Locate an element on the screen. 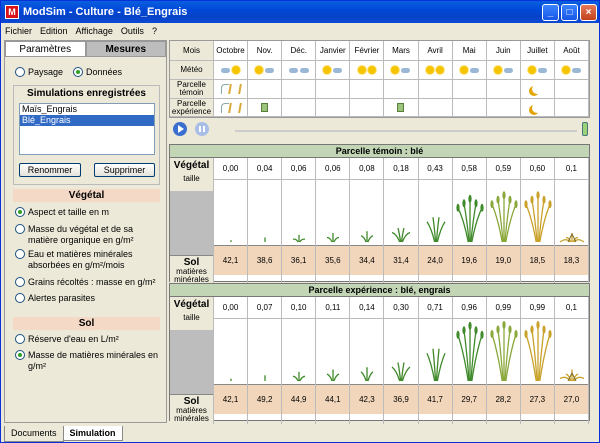 The width and height of the screenshot is (600, 443). radio-masse-vegetal is located at coordinates (20, 229).